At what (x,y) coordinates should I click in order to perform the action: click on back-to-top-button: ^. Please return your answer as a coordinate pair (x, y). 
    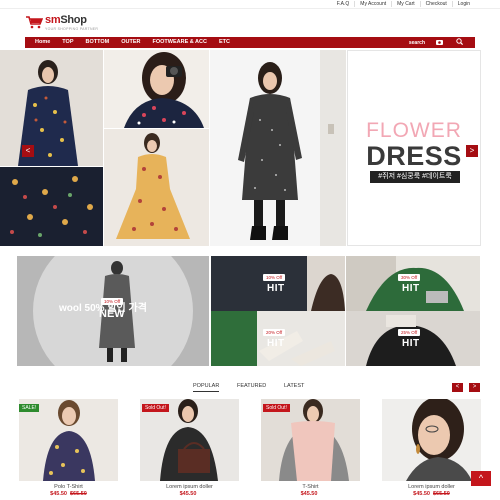
    Looking at the image, I should click on (481, 478).